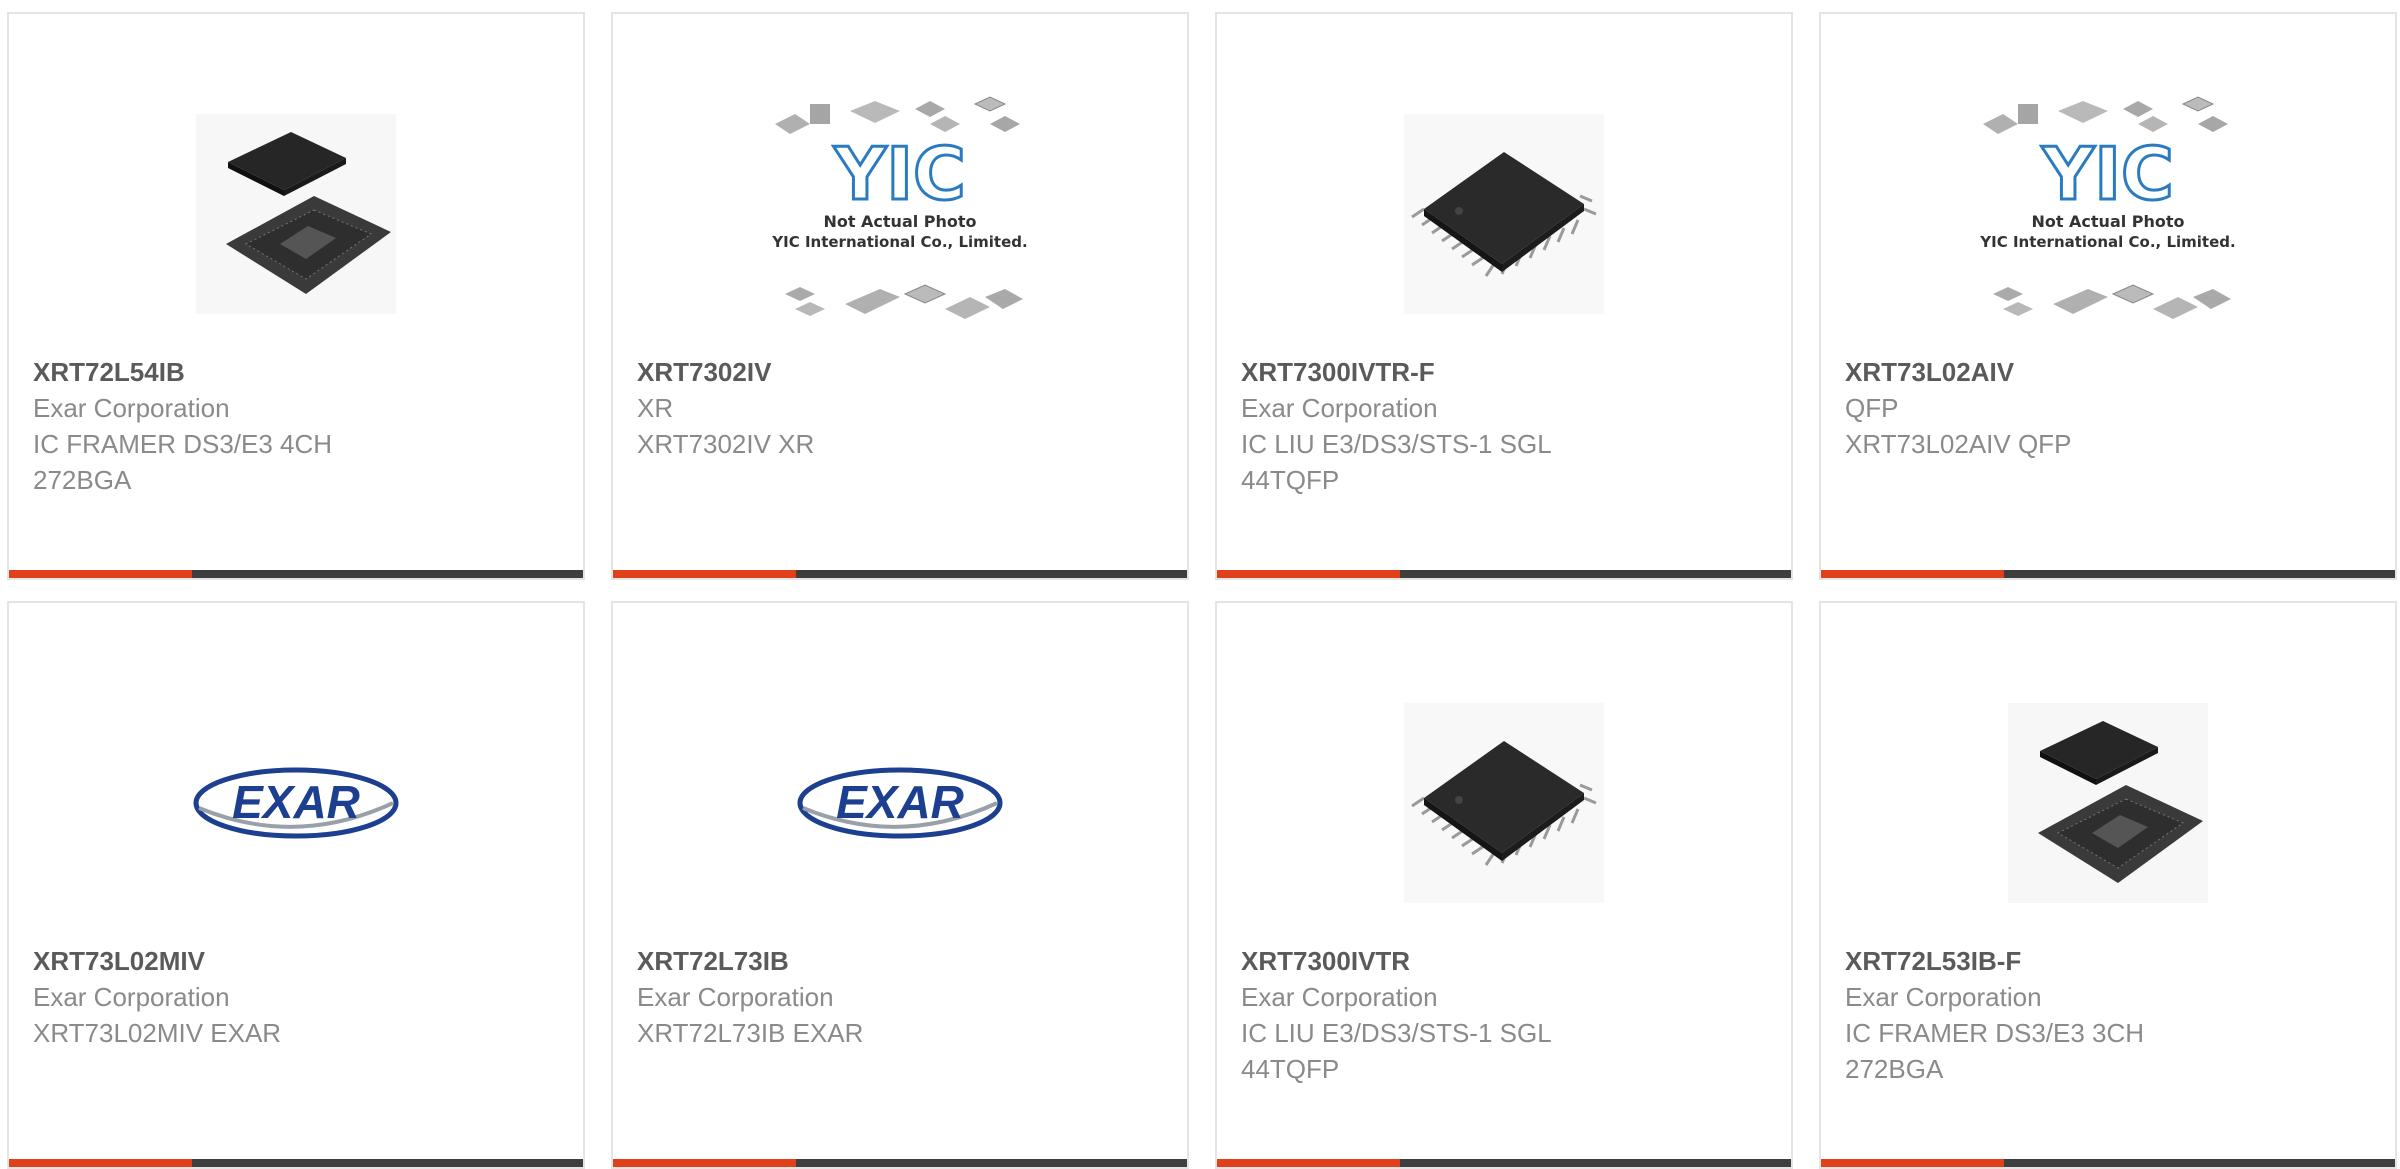  I want to click on manufacturer: XR, so click(655, 408).